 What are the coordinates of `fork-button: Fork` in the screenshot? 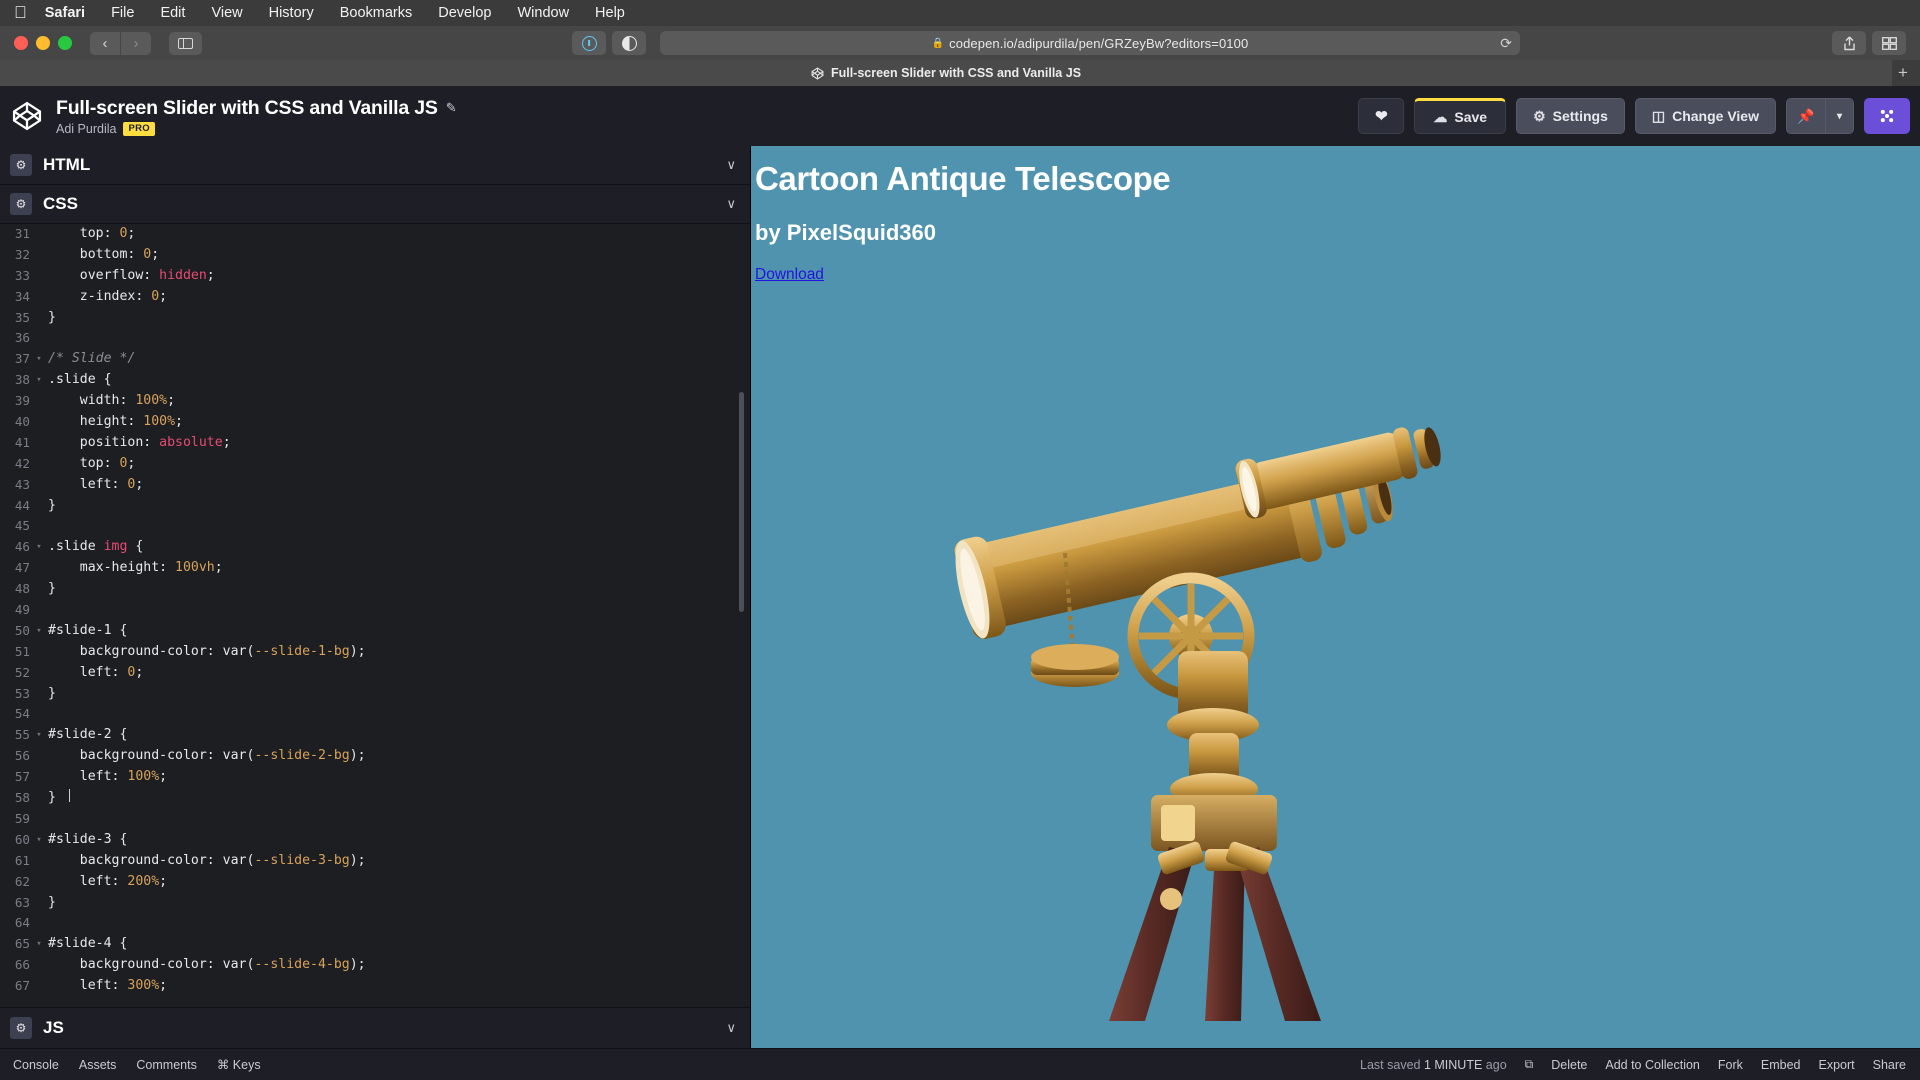 It's located at (1730, 1065).